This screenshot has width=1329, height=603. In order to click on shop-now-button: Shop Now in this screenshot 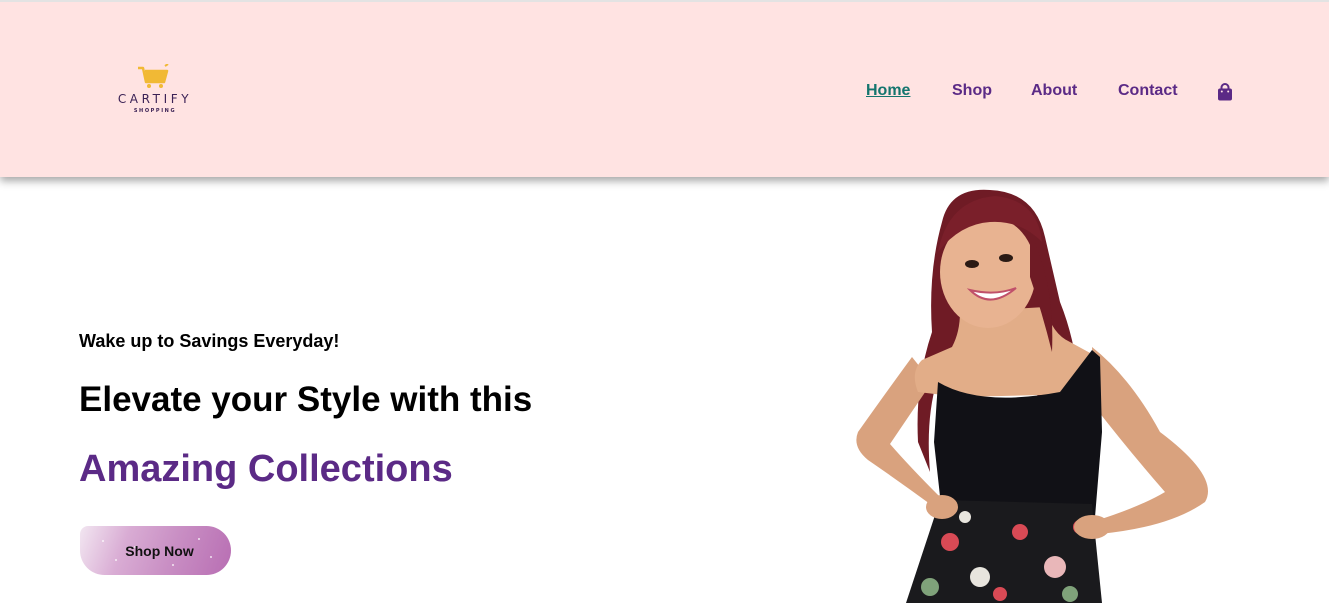, I will do `click(155, 550)`.